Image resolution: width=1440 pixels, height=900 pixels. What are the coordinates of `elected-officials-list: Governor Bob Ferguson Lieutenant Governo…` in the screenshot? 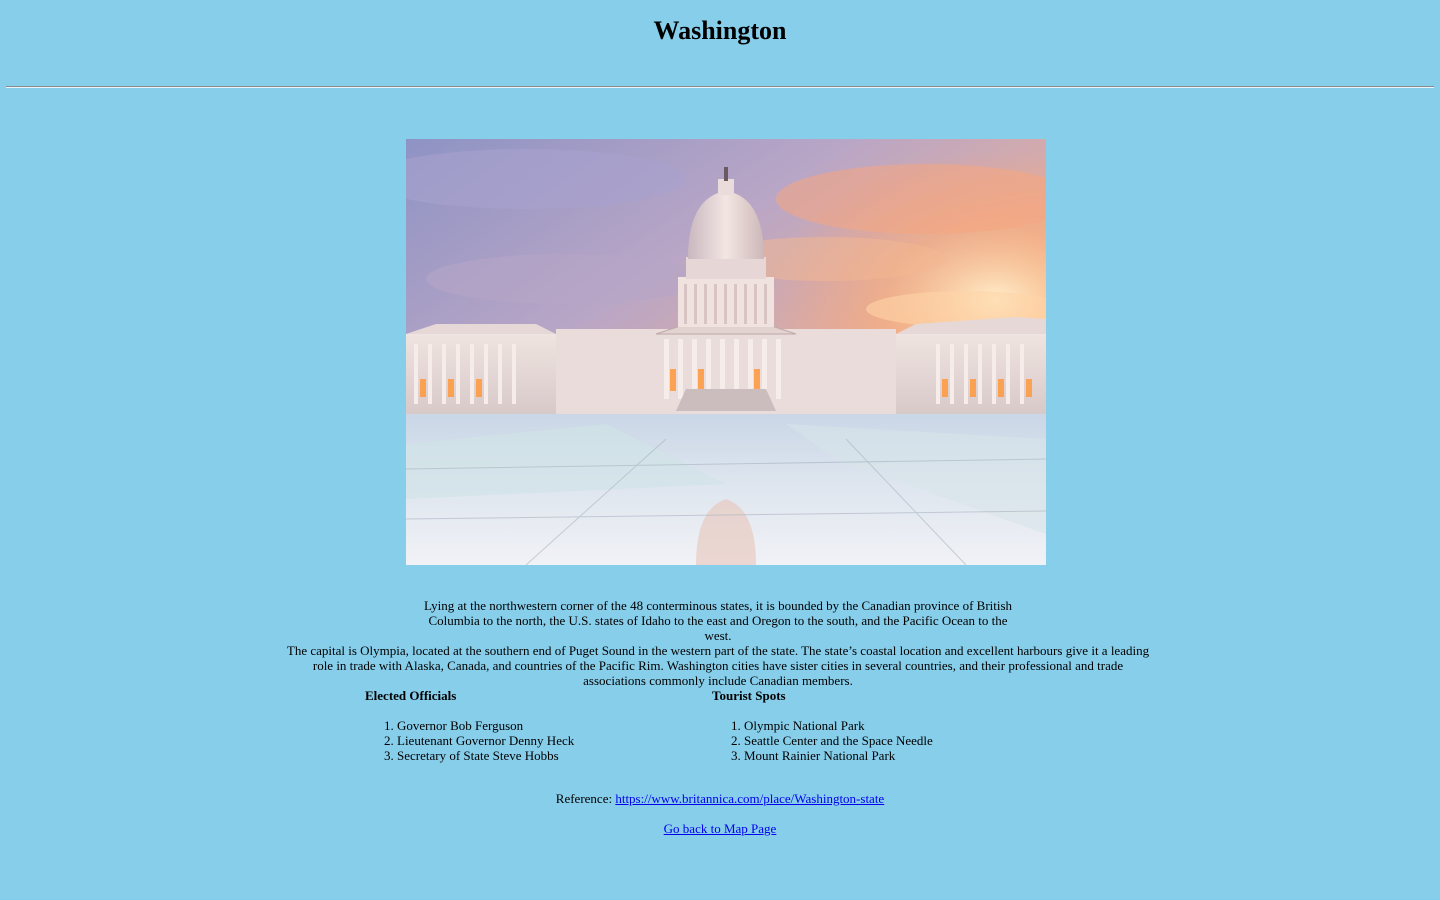 It's located at (525, 740).